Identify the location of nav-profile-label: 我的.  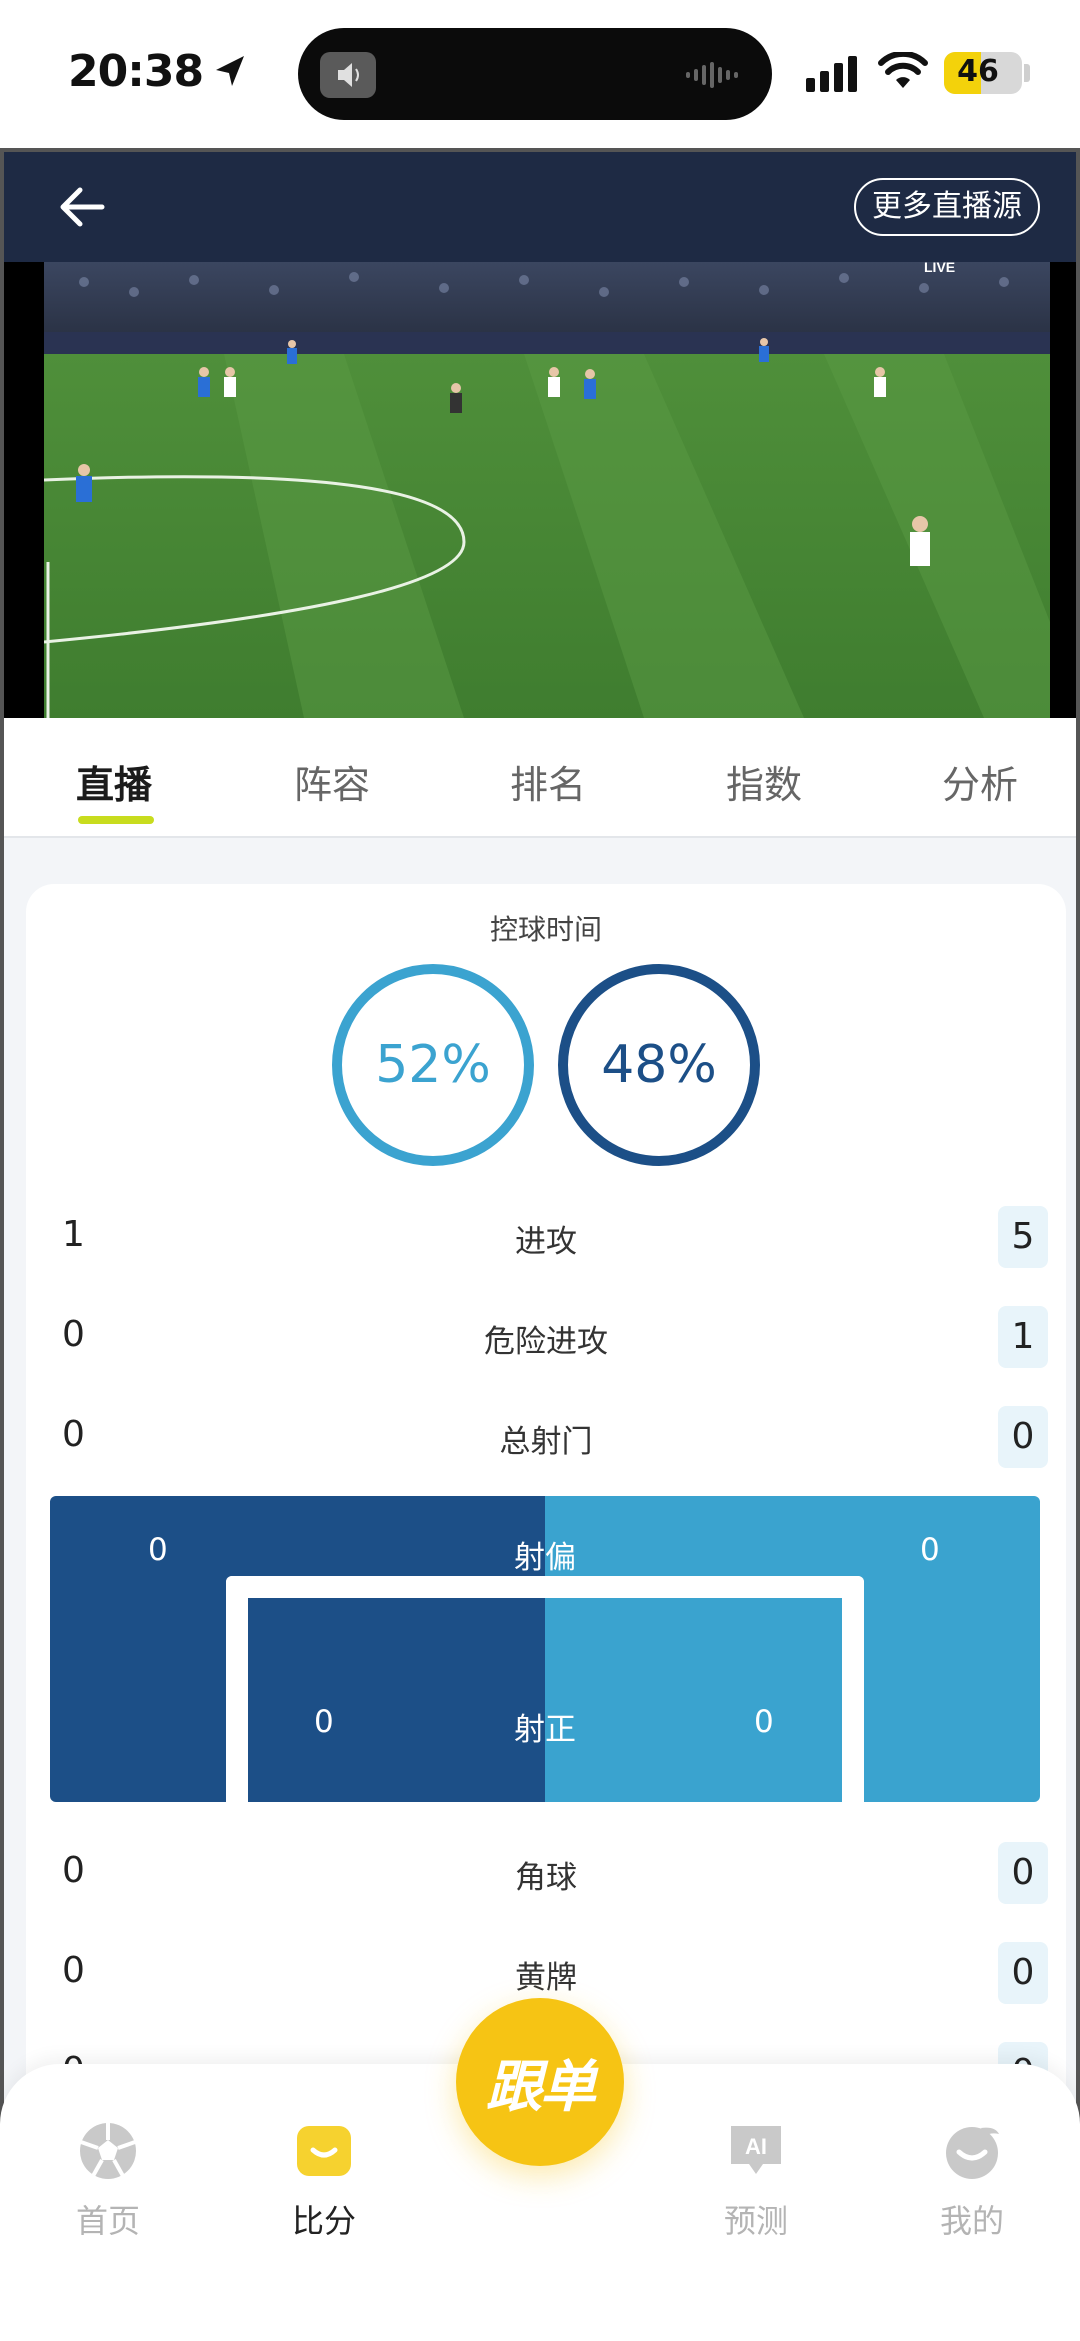
(971, 2221).